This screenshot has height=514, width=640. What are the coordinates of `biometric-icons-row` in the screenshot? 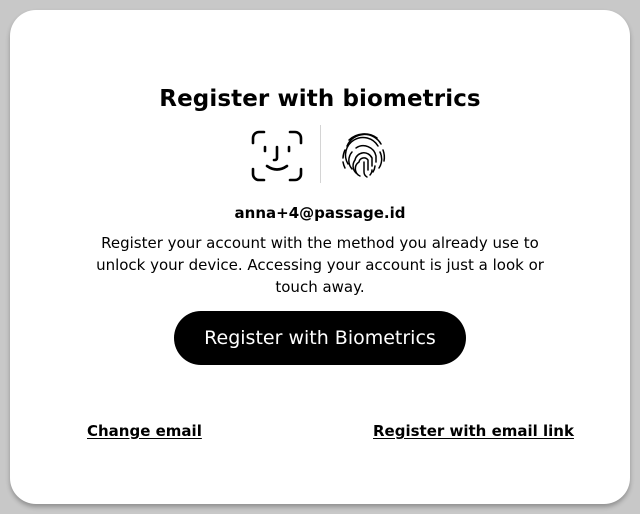 It's located at (320, 155).